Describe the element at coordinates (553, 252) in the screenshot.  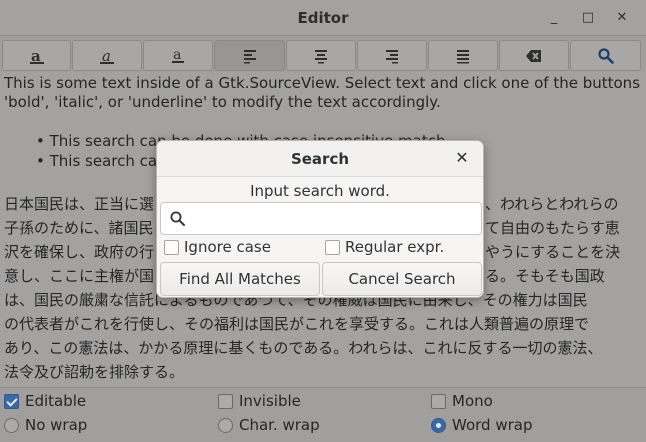
I see `editor-line: やうにすることを決` at that location.